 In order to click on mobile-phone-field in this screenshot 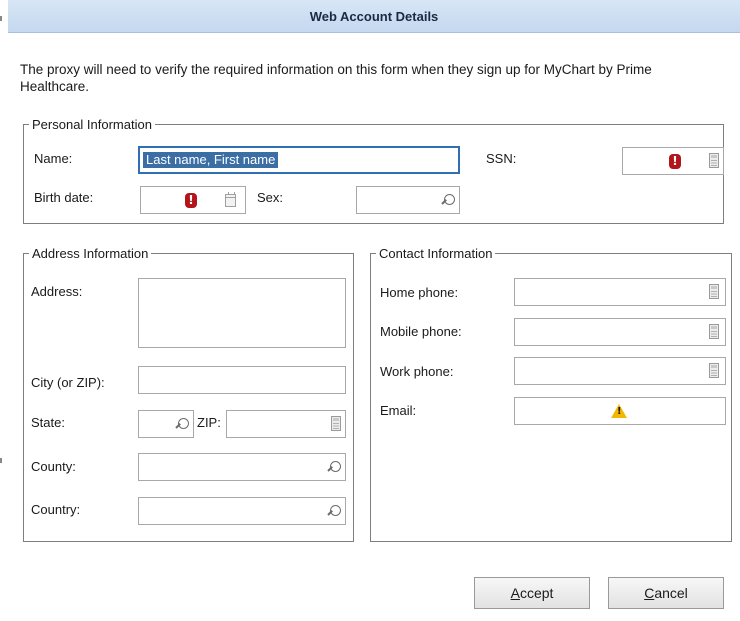, I will do `click(620, 332)`.